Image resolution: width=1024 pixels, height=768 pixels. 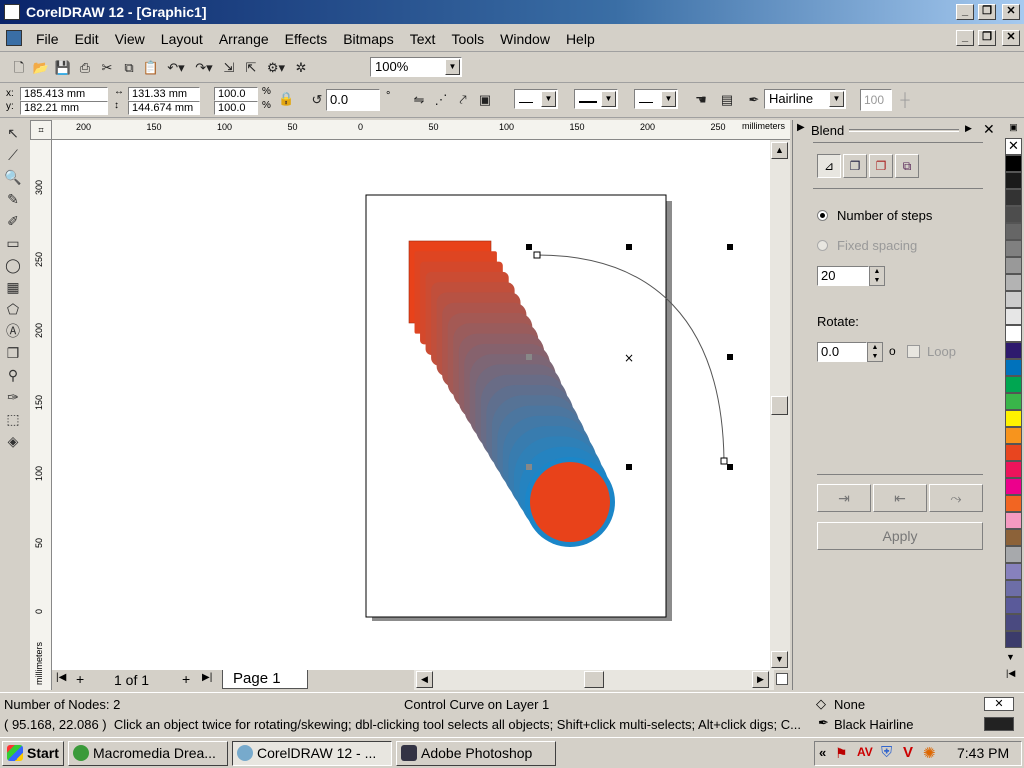 What do you see at coordinates (353, 100) in the screenshot?
I see `rotation-angle-field: 0.0` at bounding box center [353, 100].